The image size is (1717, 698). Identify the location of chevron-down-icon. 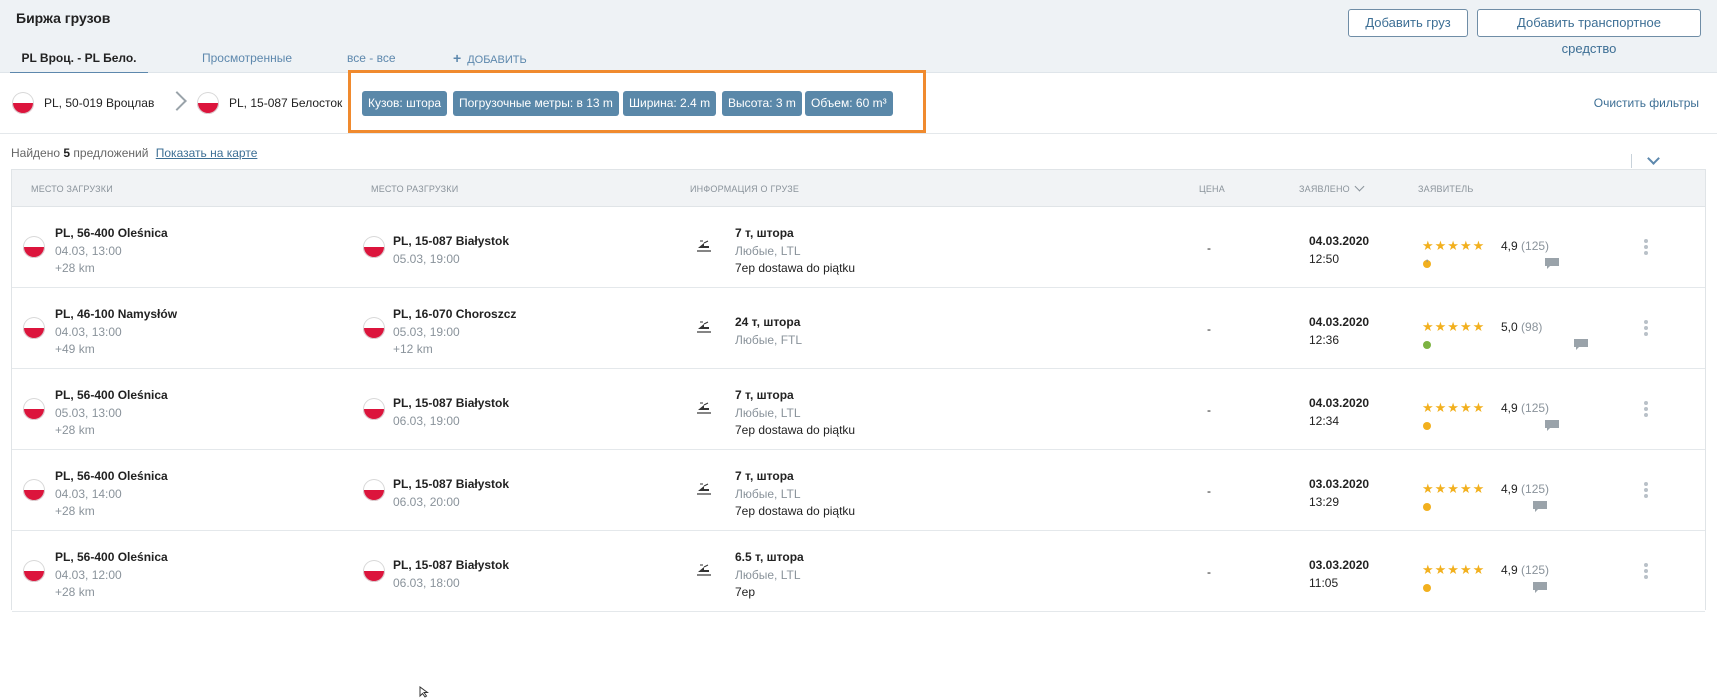
(1653, 158).